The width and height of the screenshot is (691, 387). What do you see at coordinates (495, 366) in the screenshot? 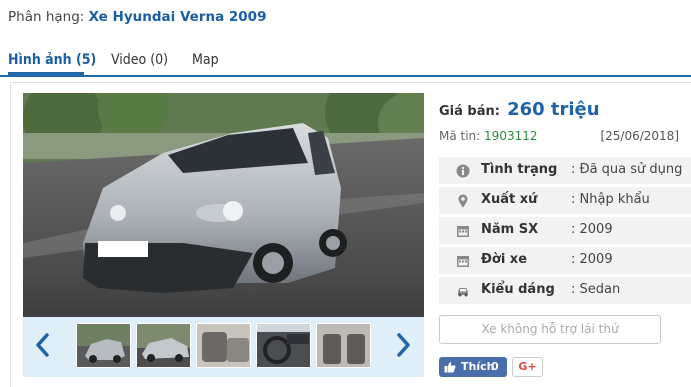
I see `like-count: 0` at bounding box center [495, 366].